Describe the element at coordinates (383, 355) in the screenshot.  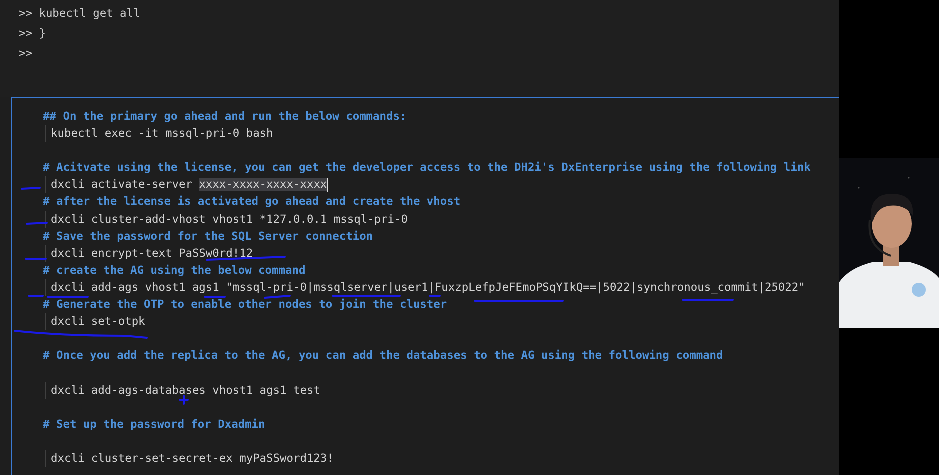
I see `code-comment: # Once you add the replica to the AG, you can add the databases to the AG using the following command` at that location.